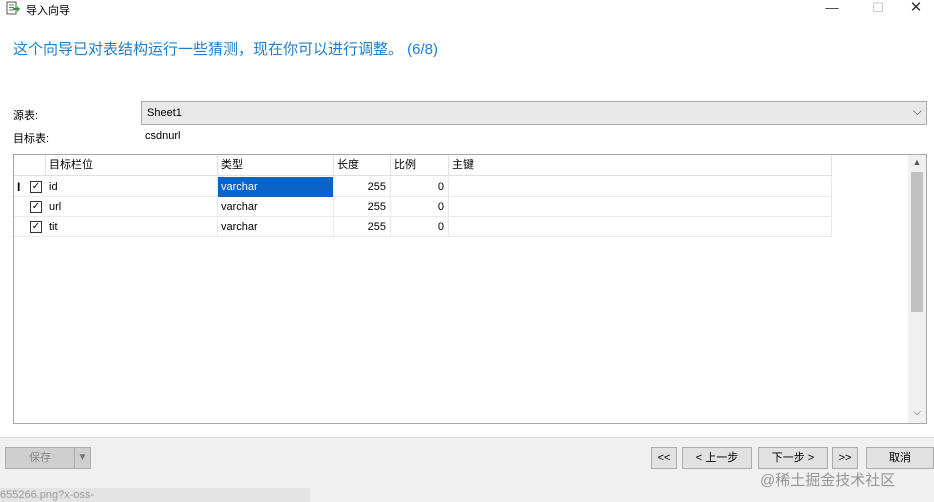 This screenshot has height=502, width=934. Describe the element at coordinates (362, 165) in the screenshot. I see `column-header-length: 长度` at that location.